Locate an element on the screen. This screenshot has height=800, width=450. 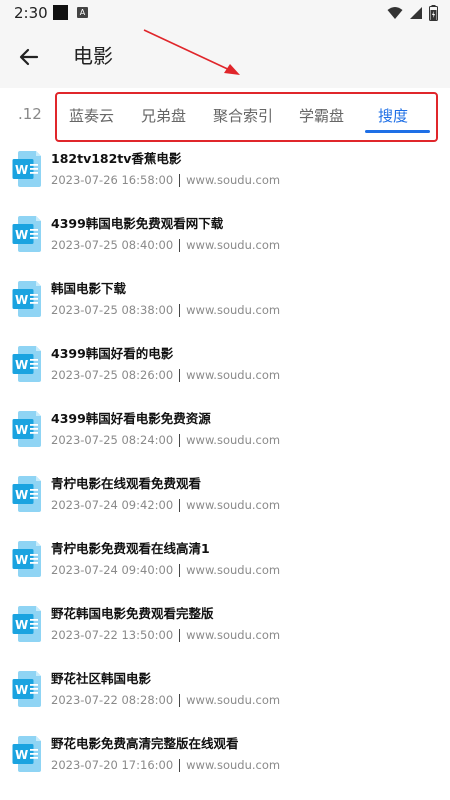
result-meta: 2023-07-22 13:50:00 www.soudu.com is located at coordinates (165, 635).